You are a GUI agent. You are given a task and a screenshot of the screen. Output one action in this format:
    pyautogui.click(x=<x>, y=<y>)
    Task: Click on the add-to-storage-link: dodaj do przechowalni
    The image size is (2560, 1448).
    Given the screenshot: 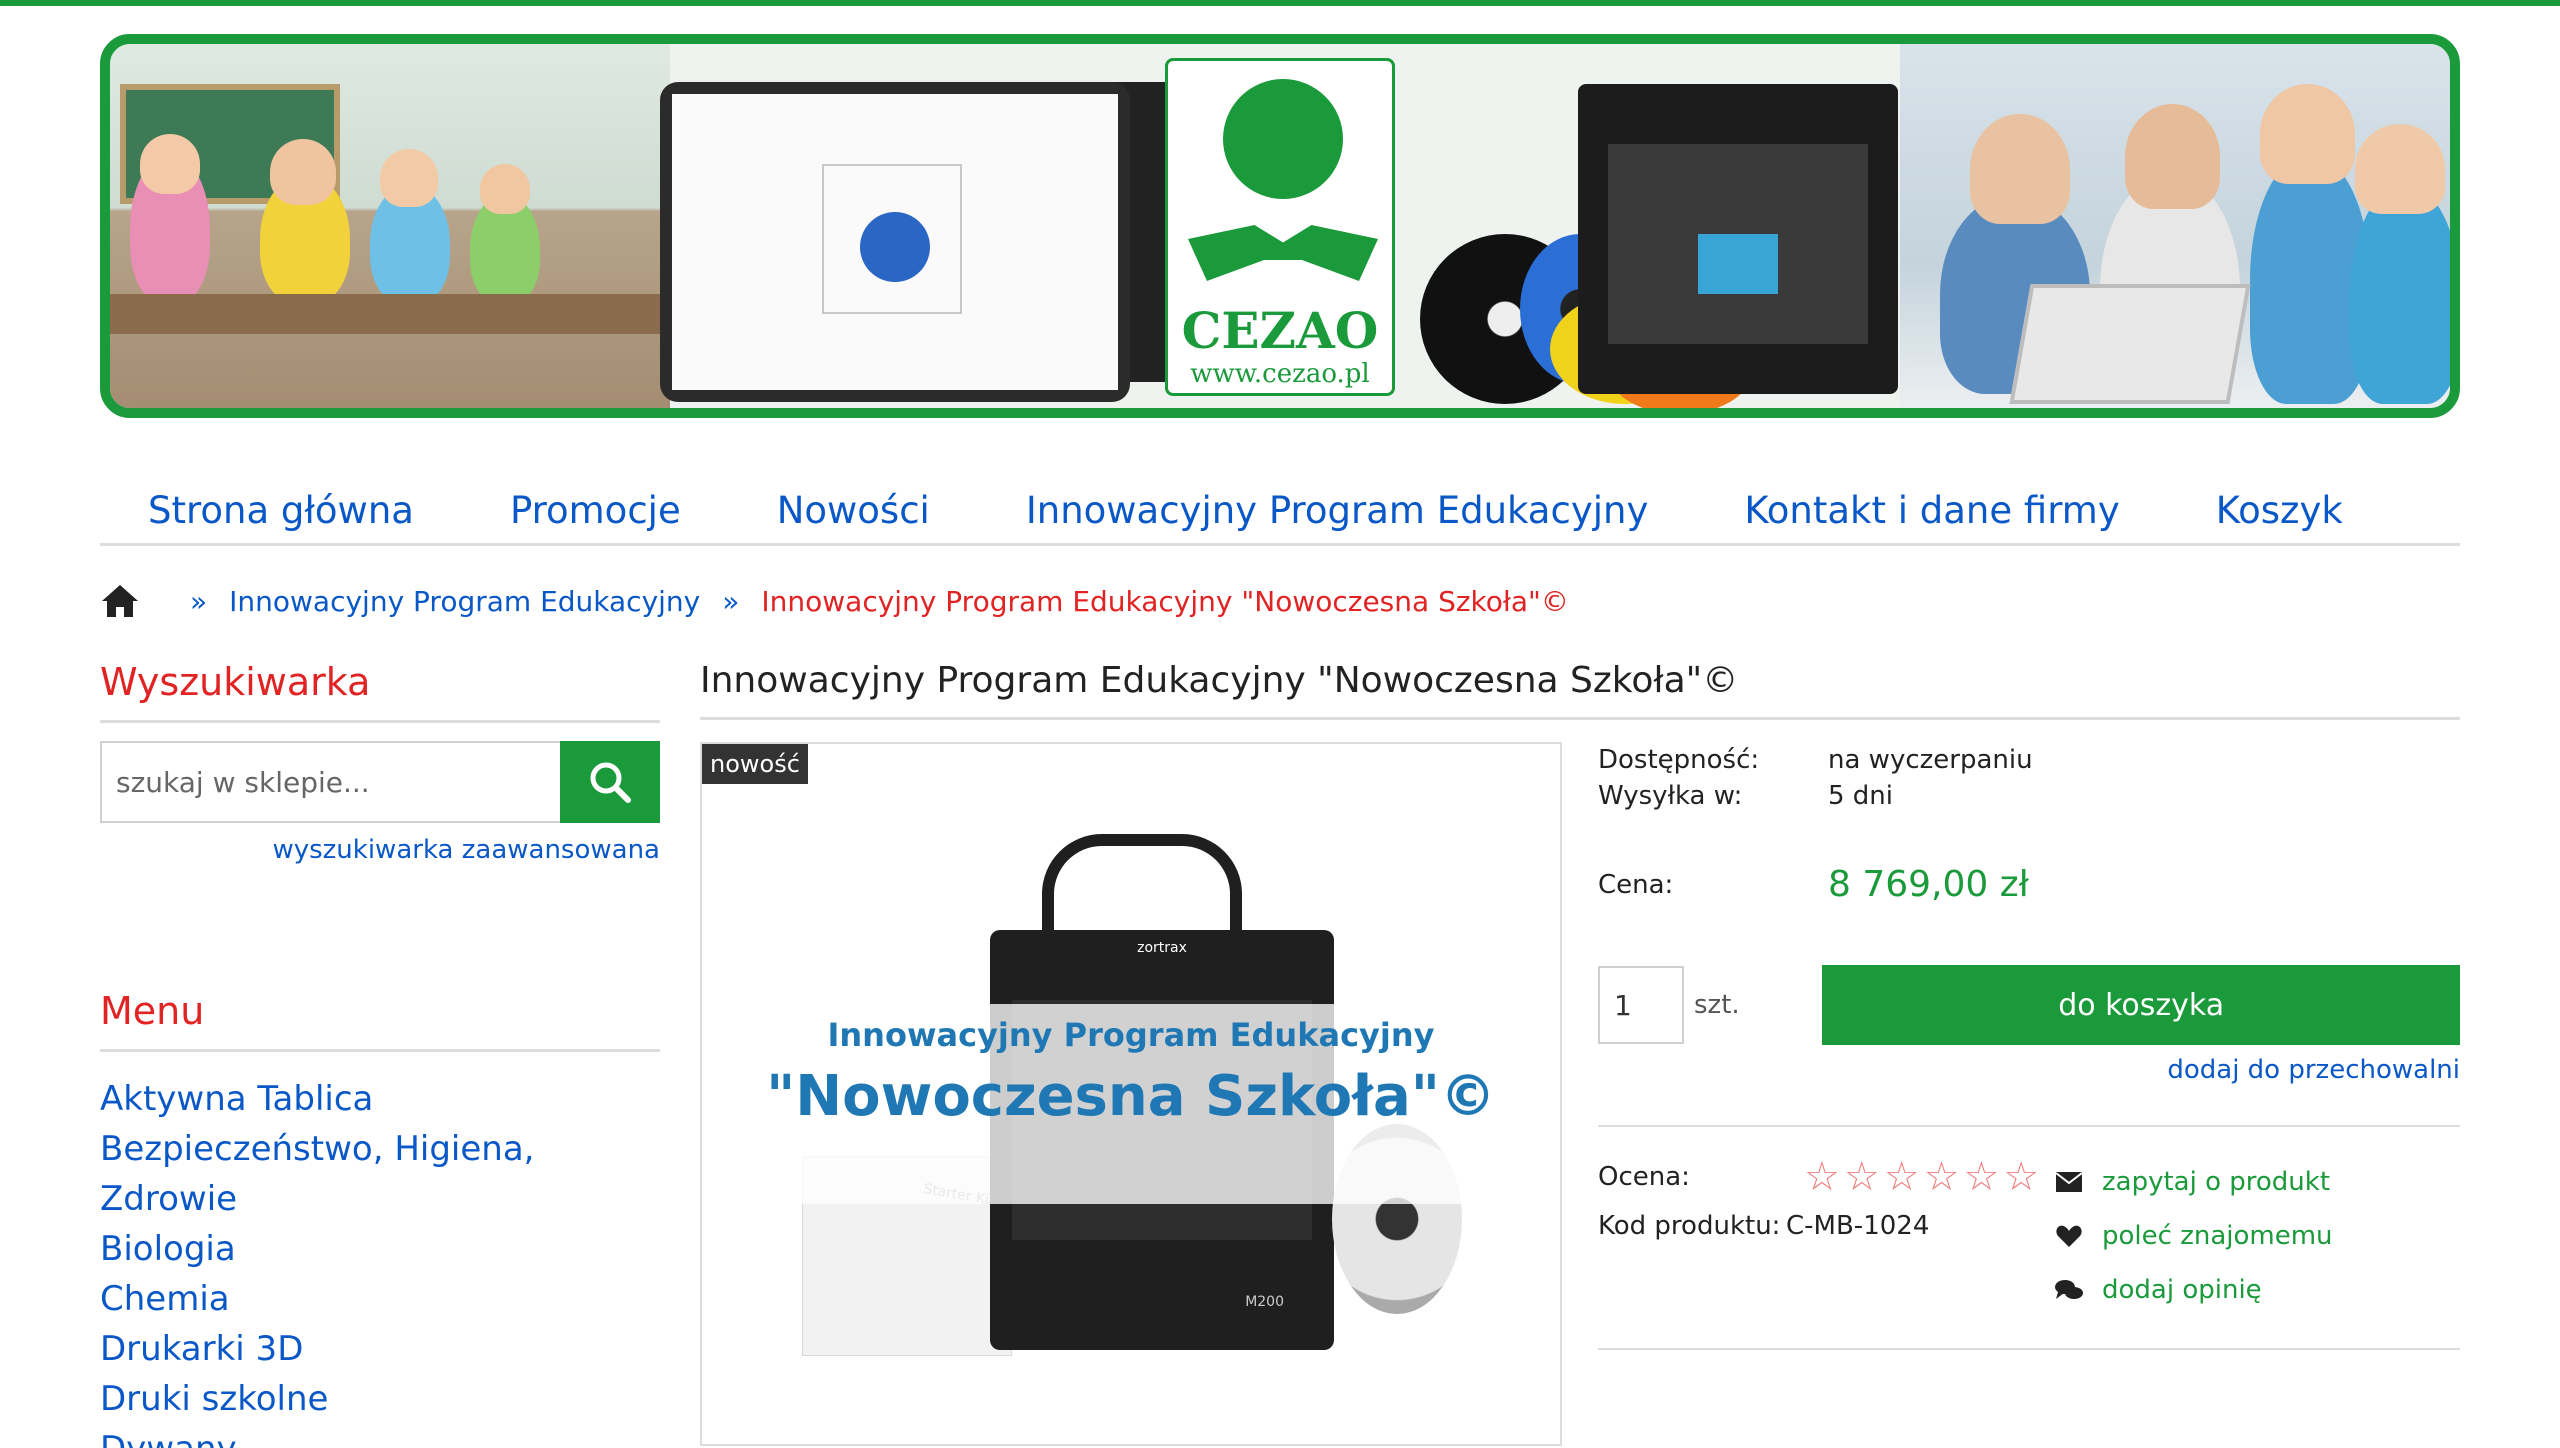 What is the action you would take?
    pyautogui.click(x=2029, y=1070)
    